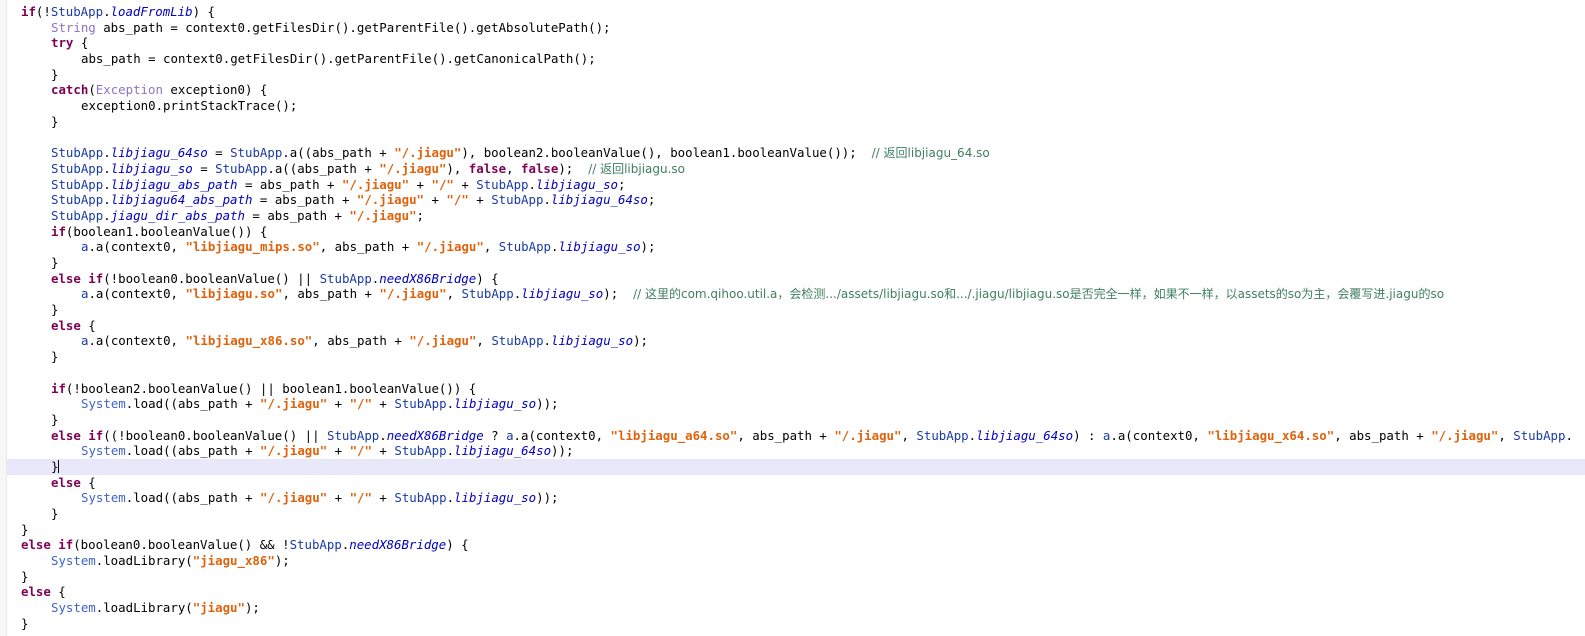  Describe the element at coordinates (796, 12) in the screenshot. I see `code-line: if(!StubApp.loadFromLib) {` at that location.